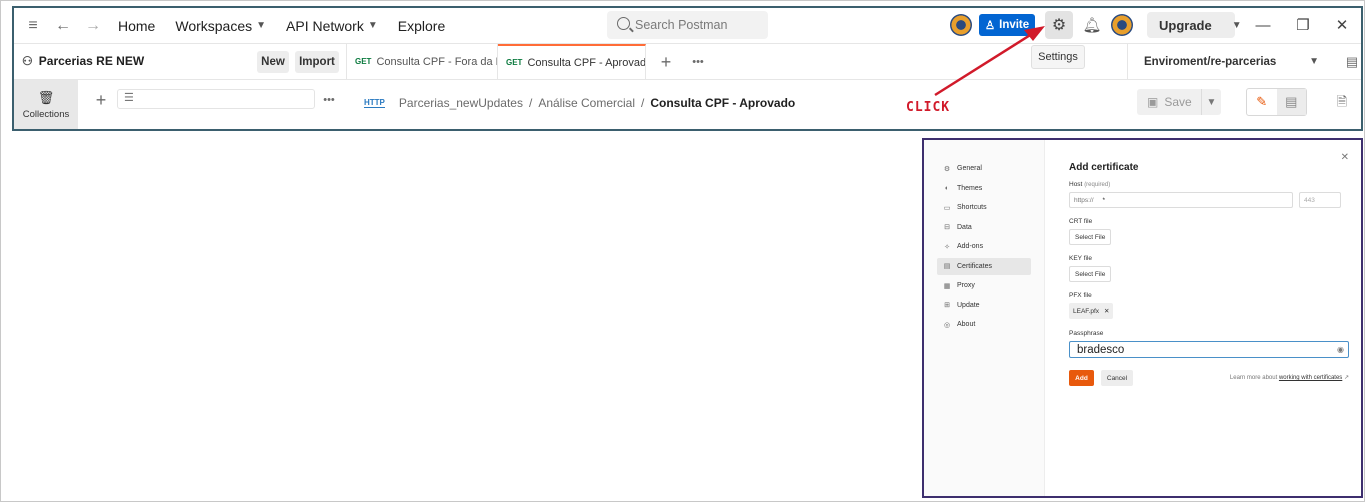 This screenshot has width=1365, height=502. Describe the element at coordinates (970, 246) in the screenshot. I see `sidebar-item-label: Add-ons` at that location.